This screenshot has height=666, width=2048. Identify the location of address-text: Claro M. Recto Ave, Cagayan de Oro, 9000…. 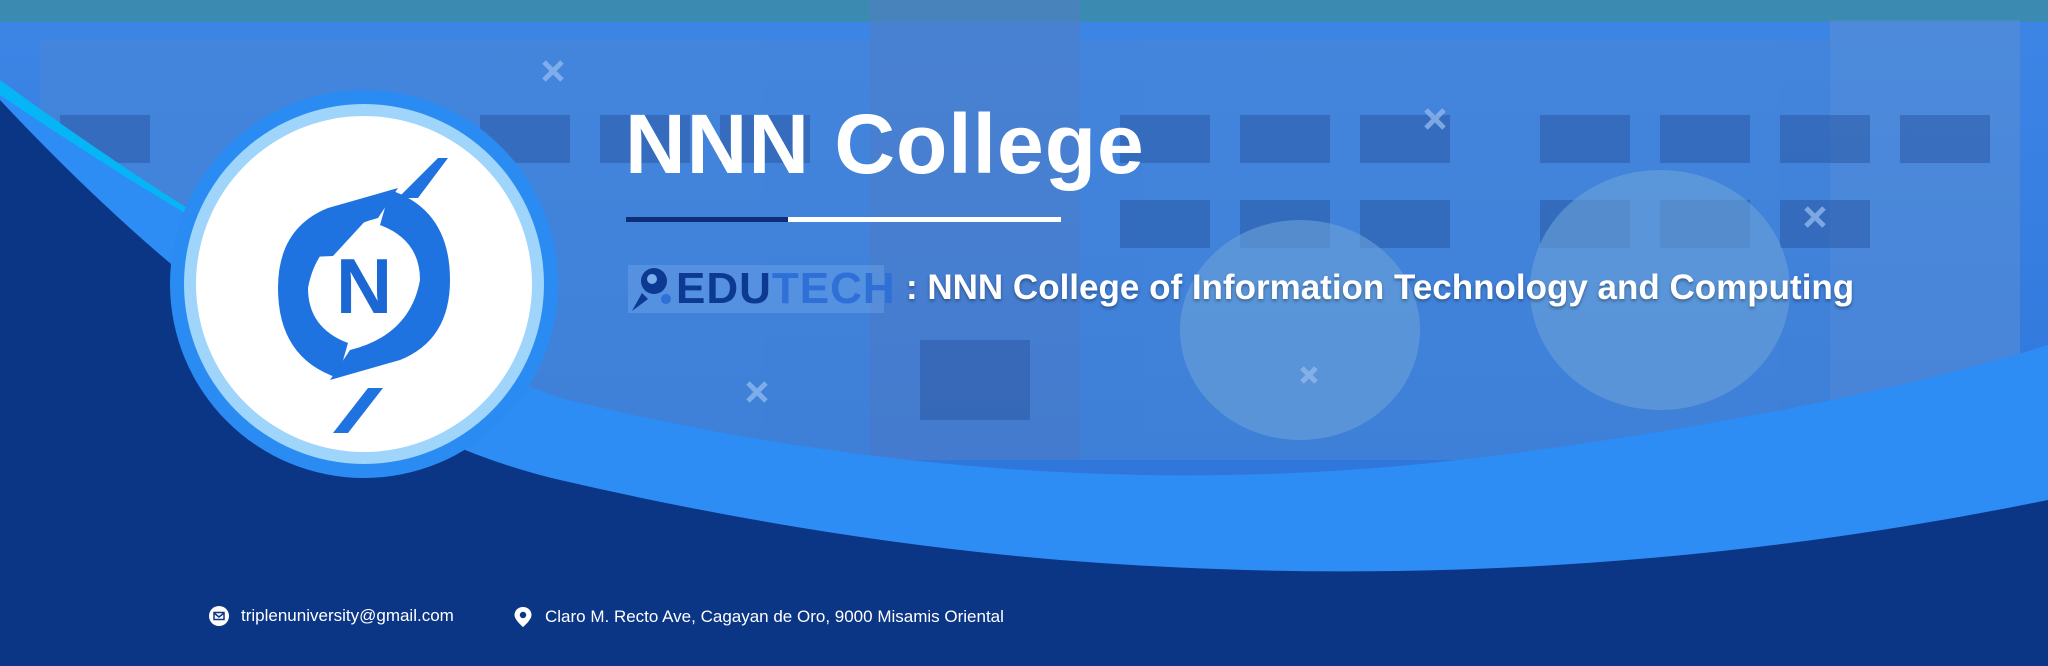
(774, 616).